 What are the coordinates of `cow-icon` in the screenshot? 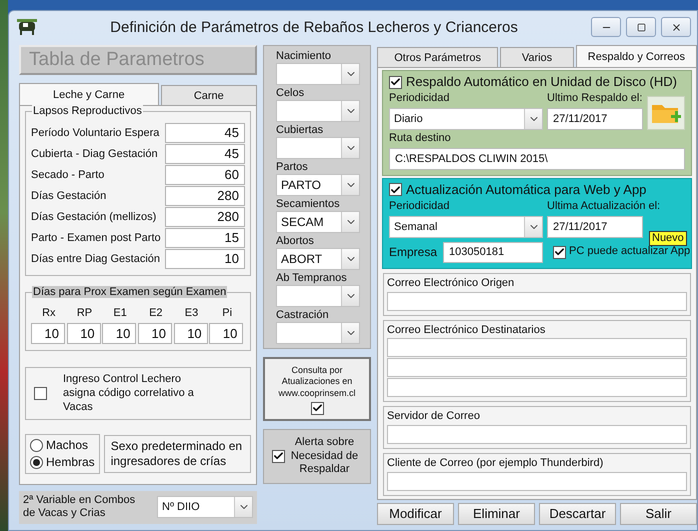 It's located at (27, 27).